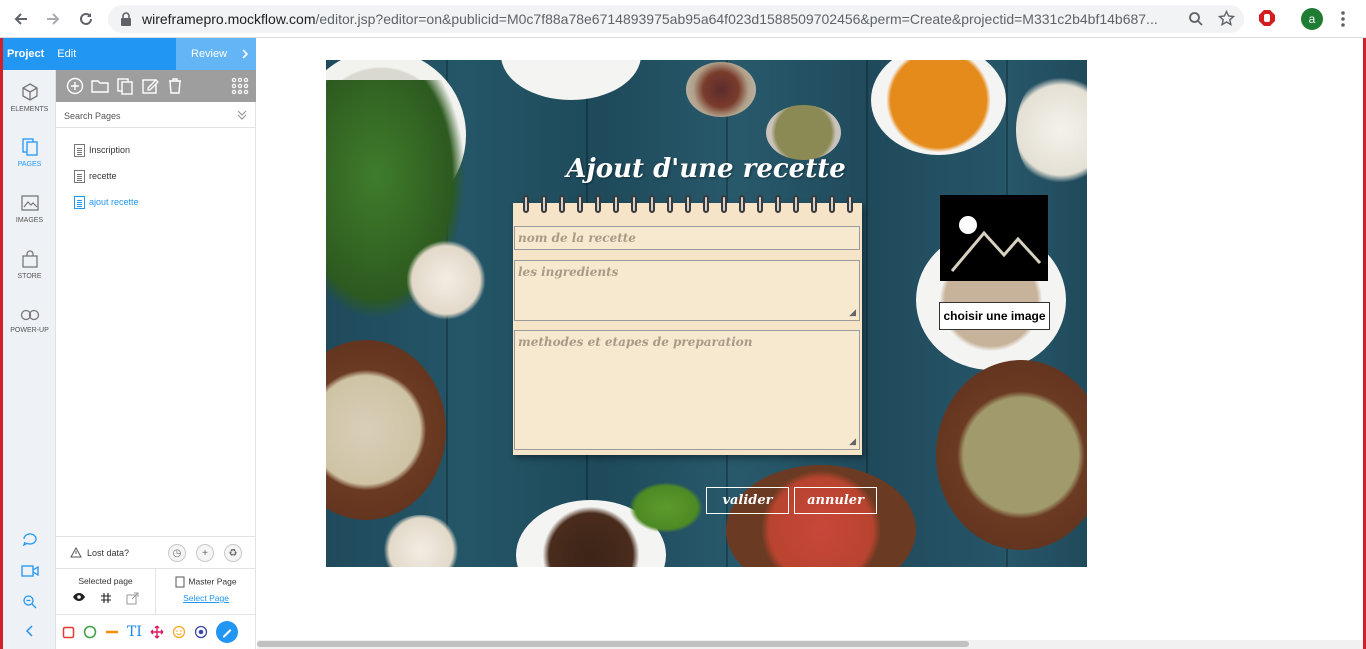 The width and height of the screenshot is (1366, 649). Describe the element at coordinates (179, 632) in the screenshot. I see `emoji-tool-icon` at that location.